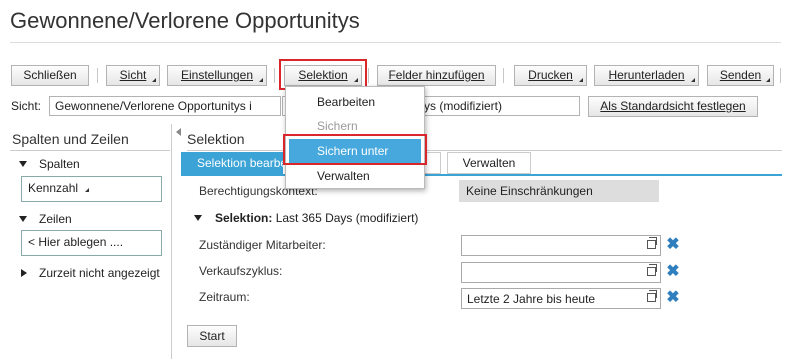  Describe the element at coordinates (433, 163) in the screenshot. I see `tab-spacer` at that location.